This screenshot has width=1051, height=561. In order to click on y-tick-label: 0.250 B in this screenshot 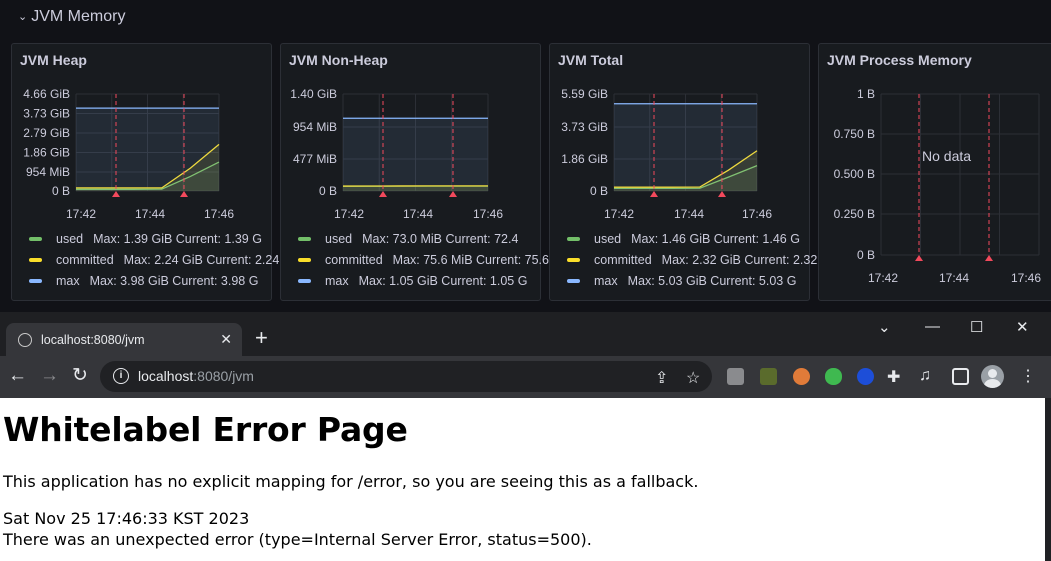, I will do `click(854, 214)`.